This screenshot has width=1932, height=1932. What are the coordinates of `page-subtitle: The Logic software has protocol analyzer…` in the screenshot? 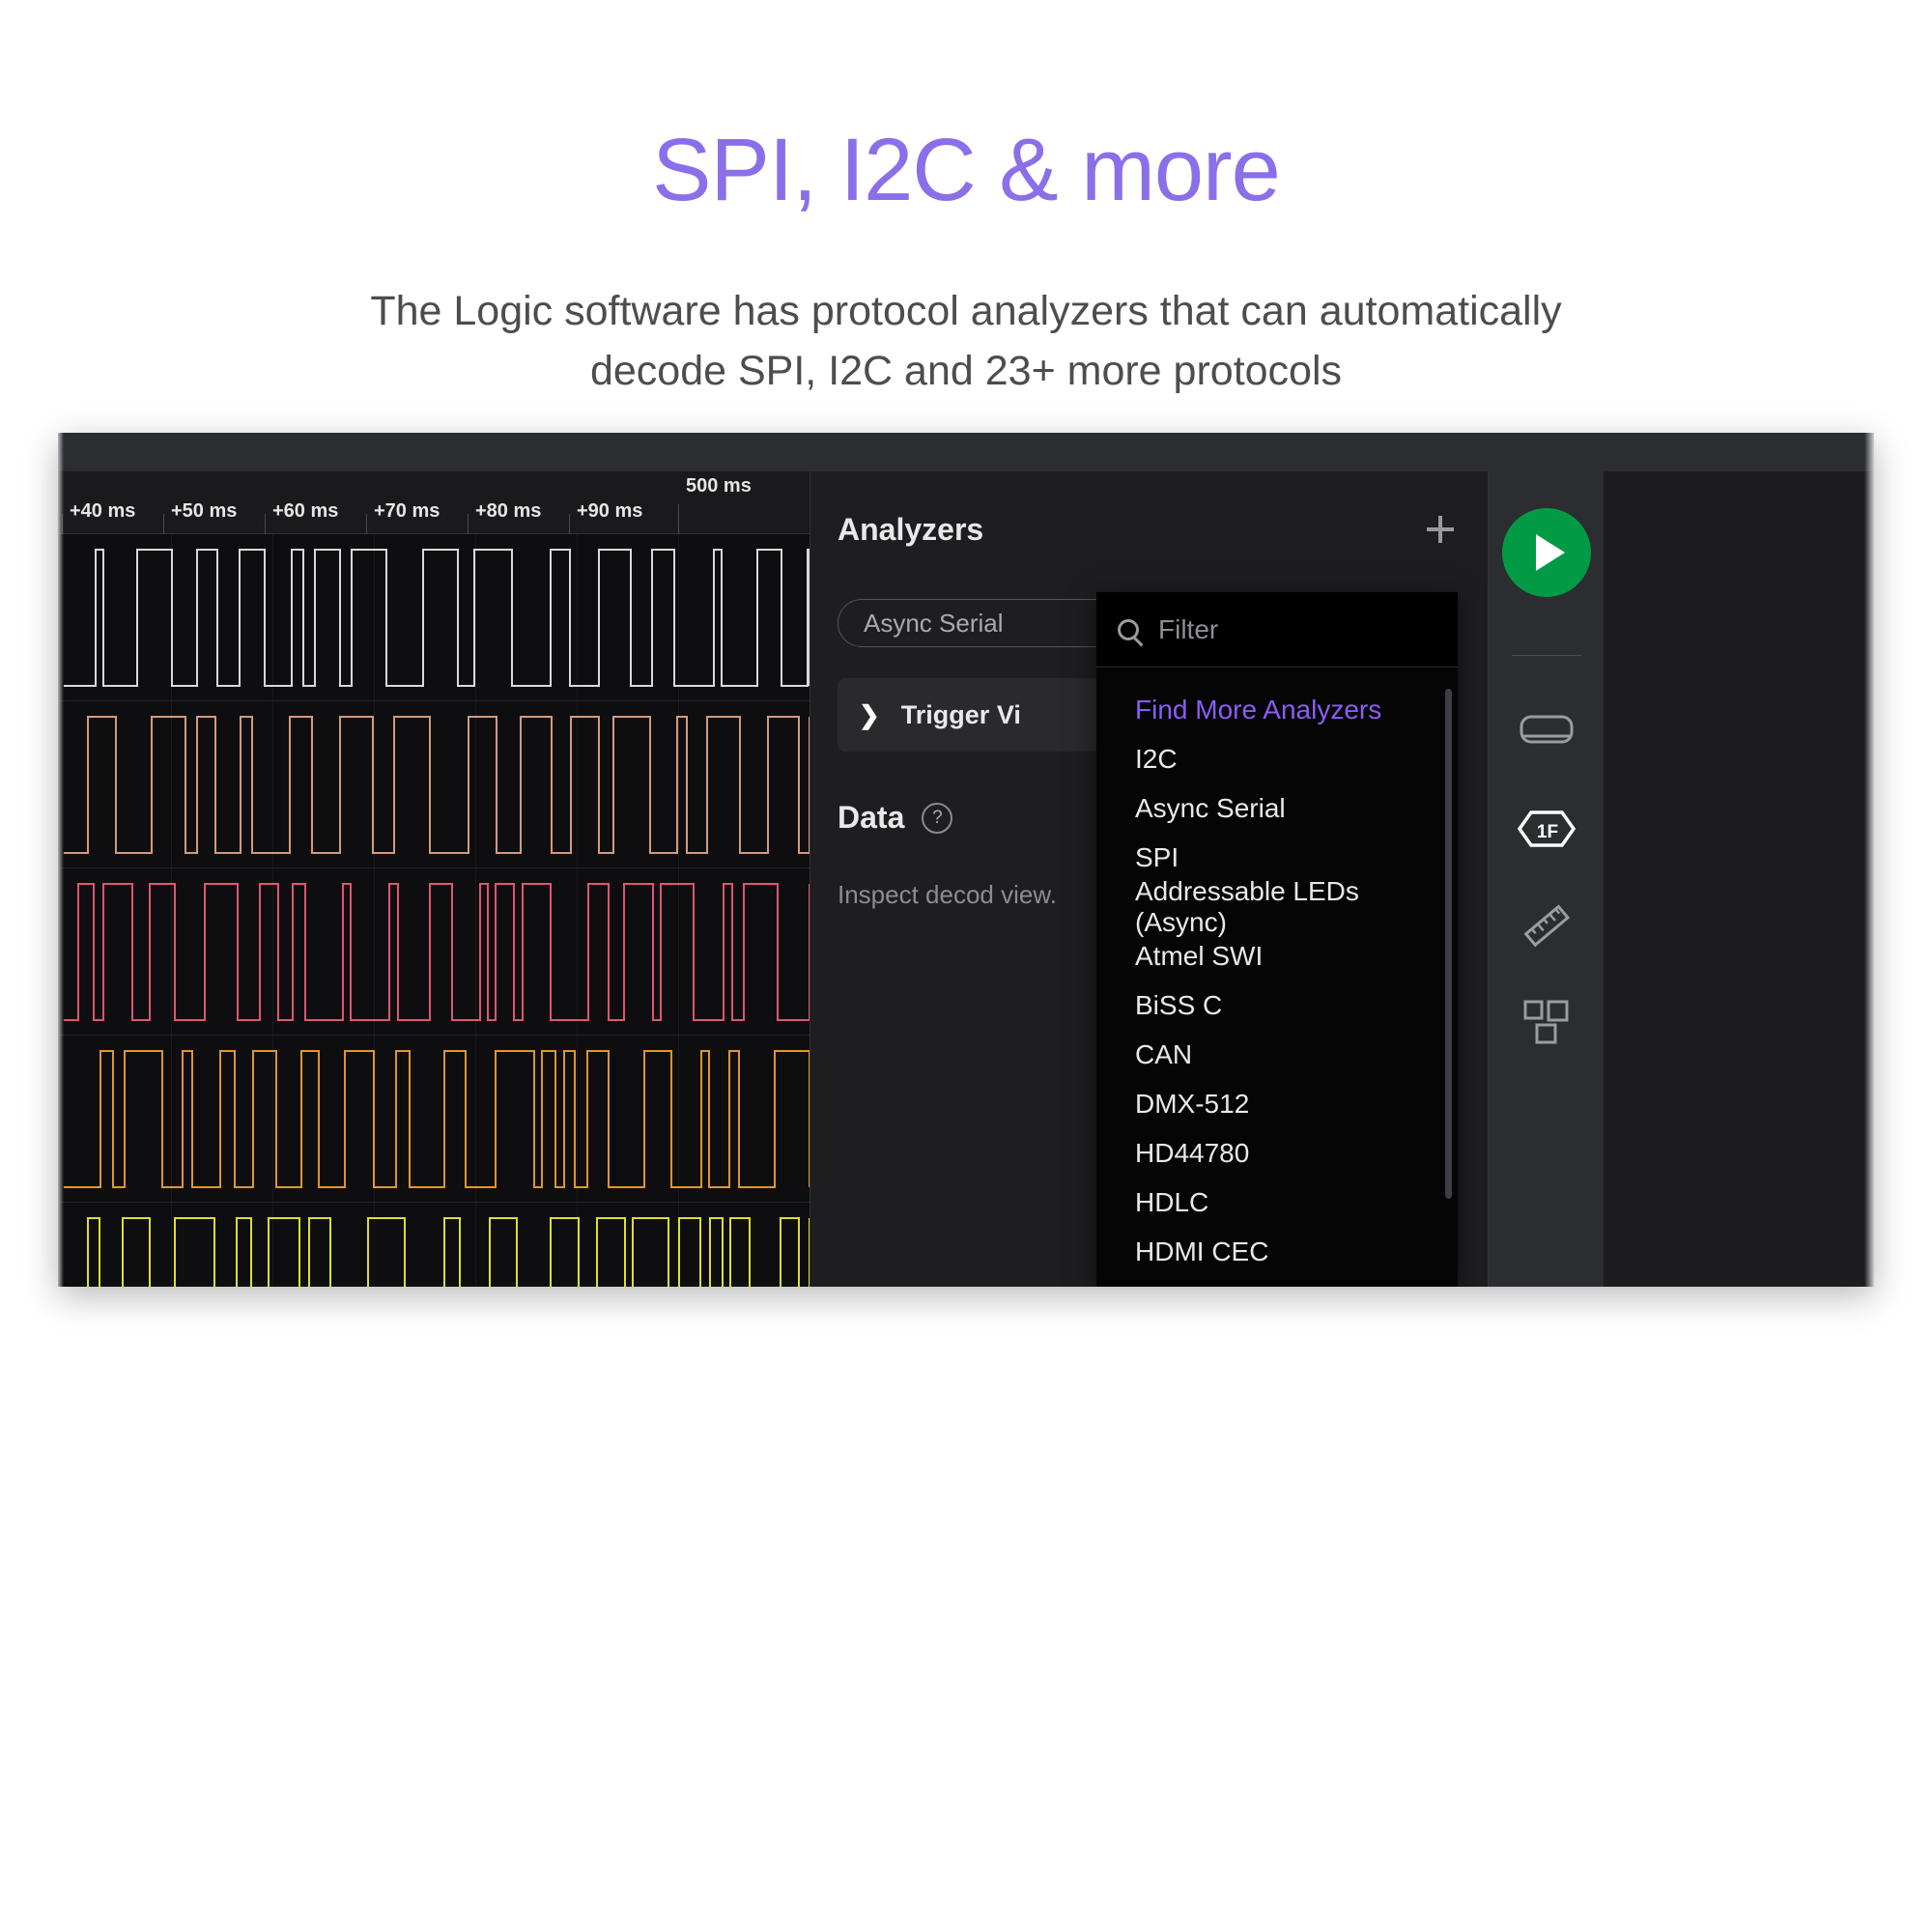 It's located at (966, 341).